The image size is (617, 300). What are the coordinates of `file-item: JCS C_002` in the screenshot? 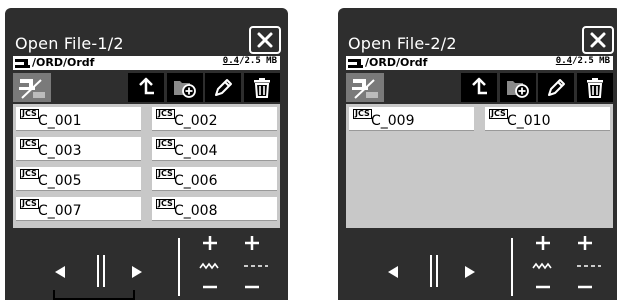 It's located at (214, 119).